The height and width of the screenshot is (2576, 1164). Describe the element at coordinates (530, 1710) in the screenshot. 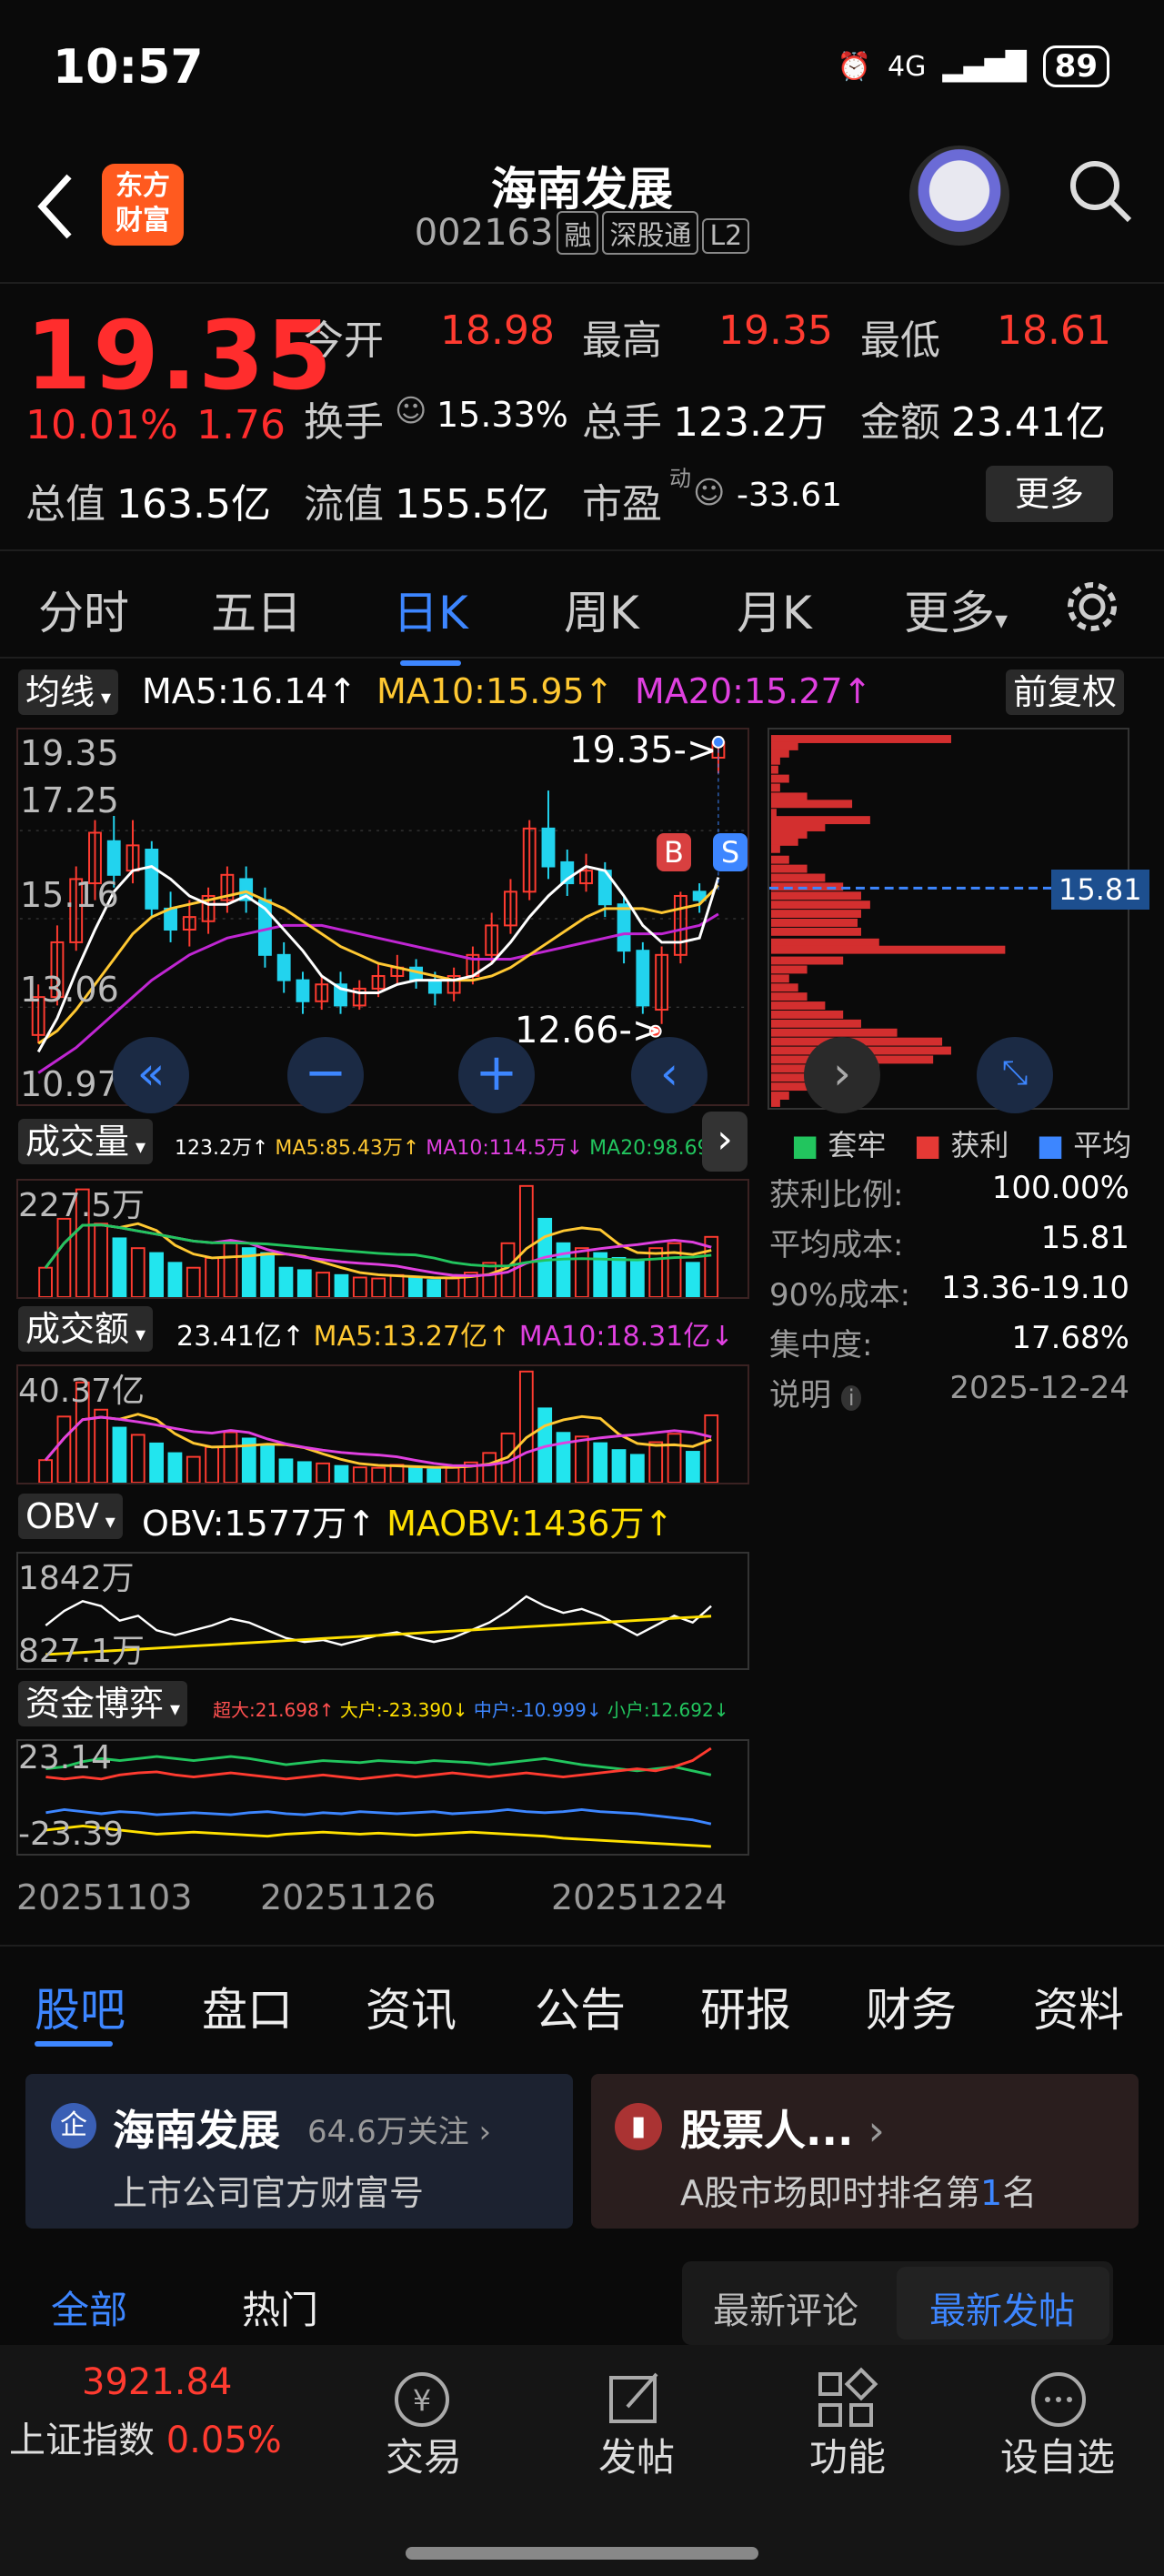

I see `medium-value: 中户:-10.999` at that location.